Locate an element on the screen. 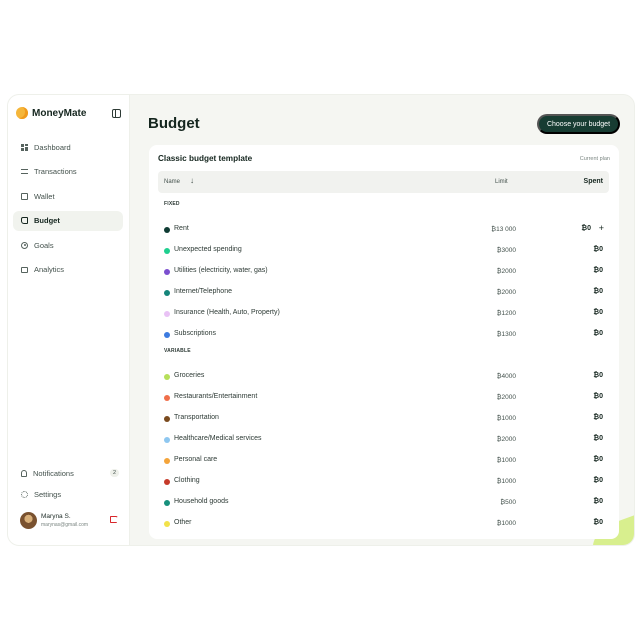 This screenshot has height=640, width=640. table-row: Transportation ₿1000 ₿0 is located at coordinates (383, 419).